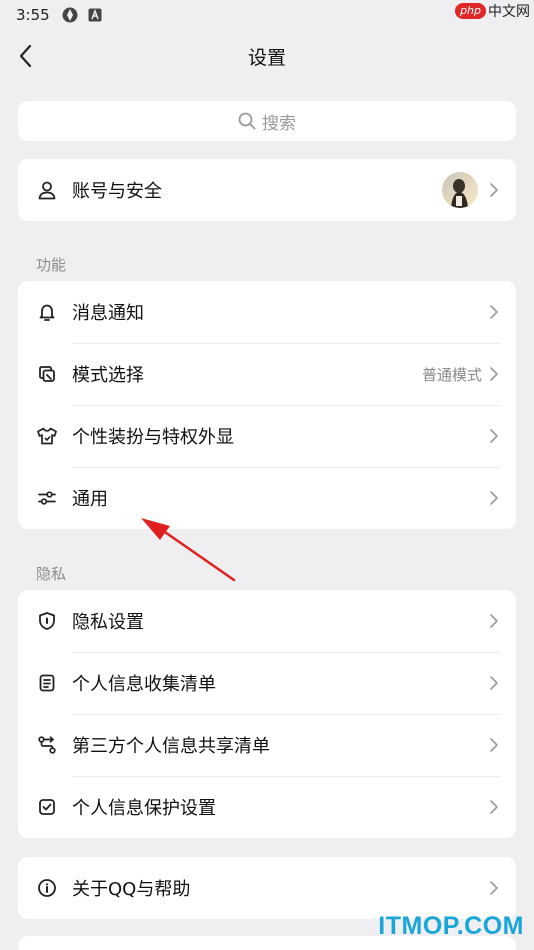 This screenshot has height=950, width=534. What do you see at coordinates (267, 374) in the screenshot?
I see `mode-select-row: 模式选择 普通模式` at bounding box center [267, 374].